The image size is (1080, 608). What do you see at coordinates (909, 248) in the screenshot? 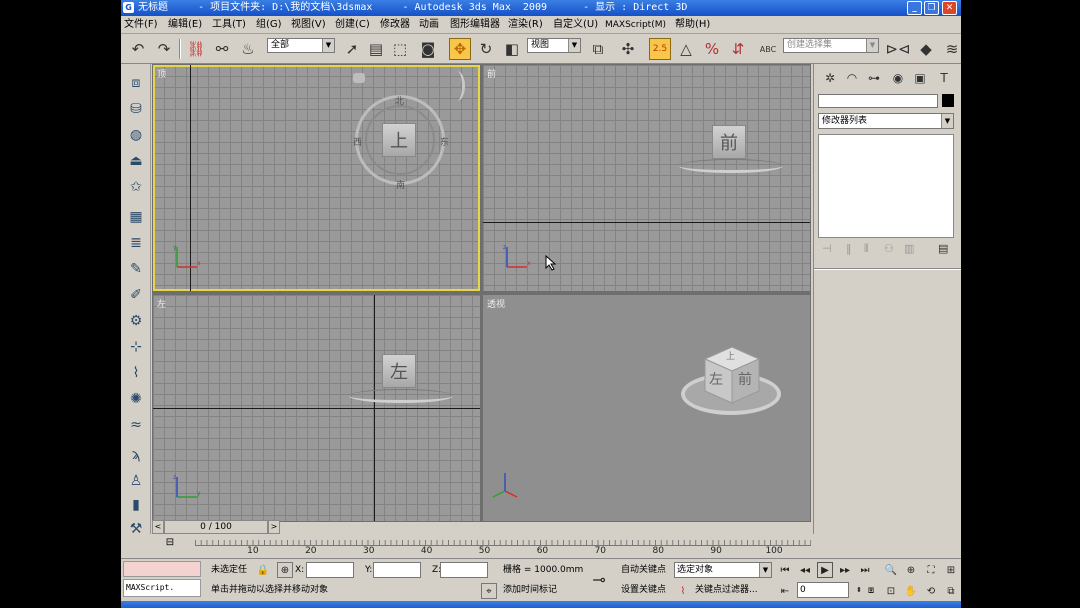
I see `configure-modifier-icon: ▥` at bounding box center [909, 248].